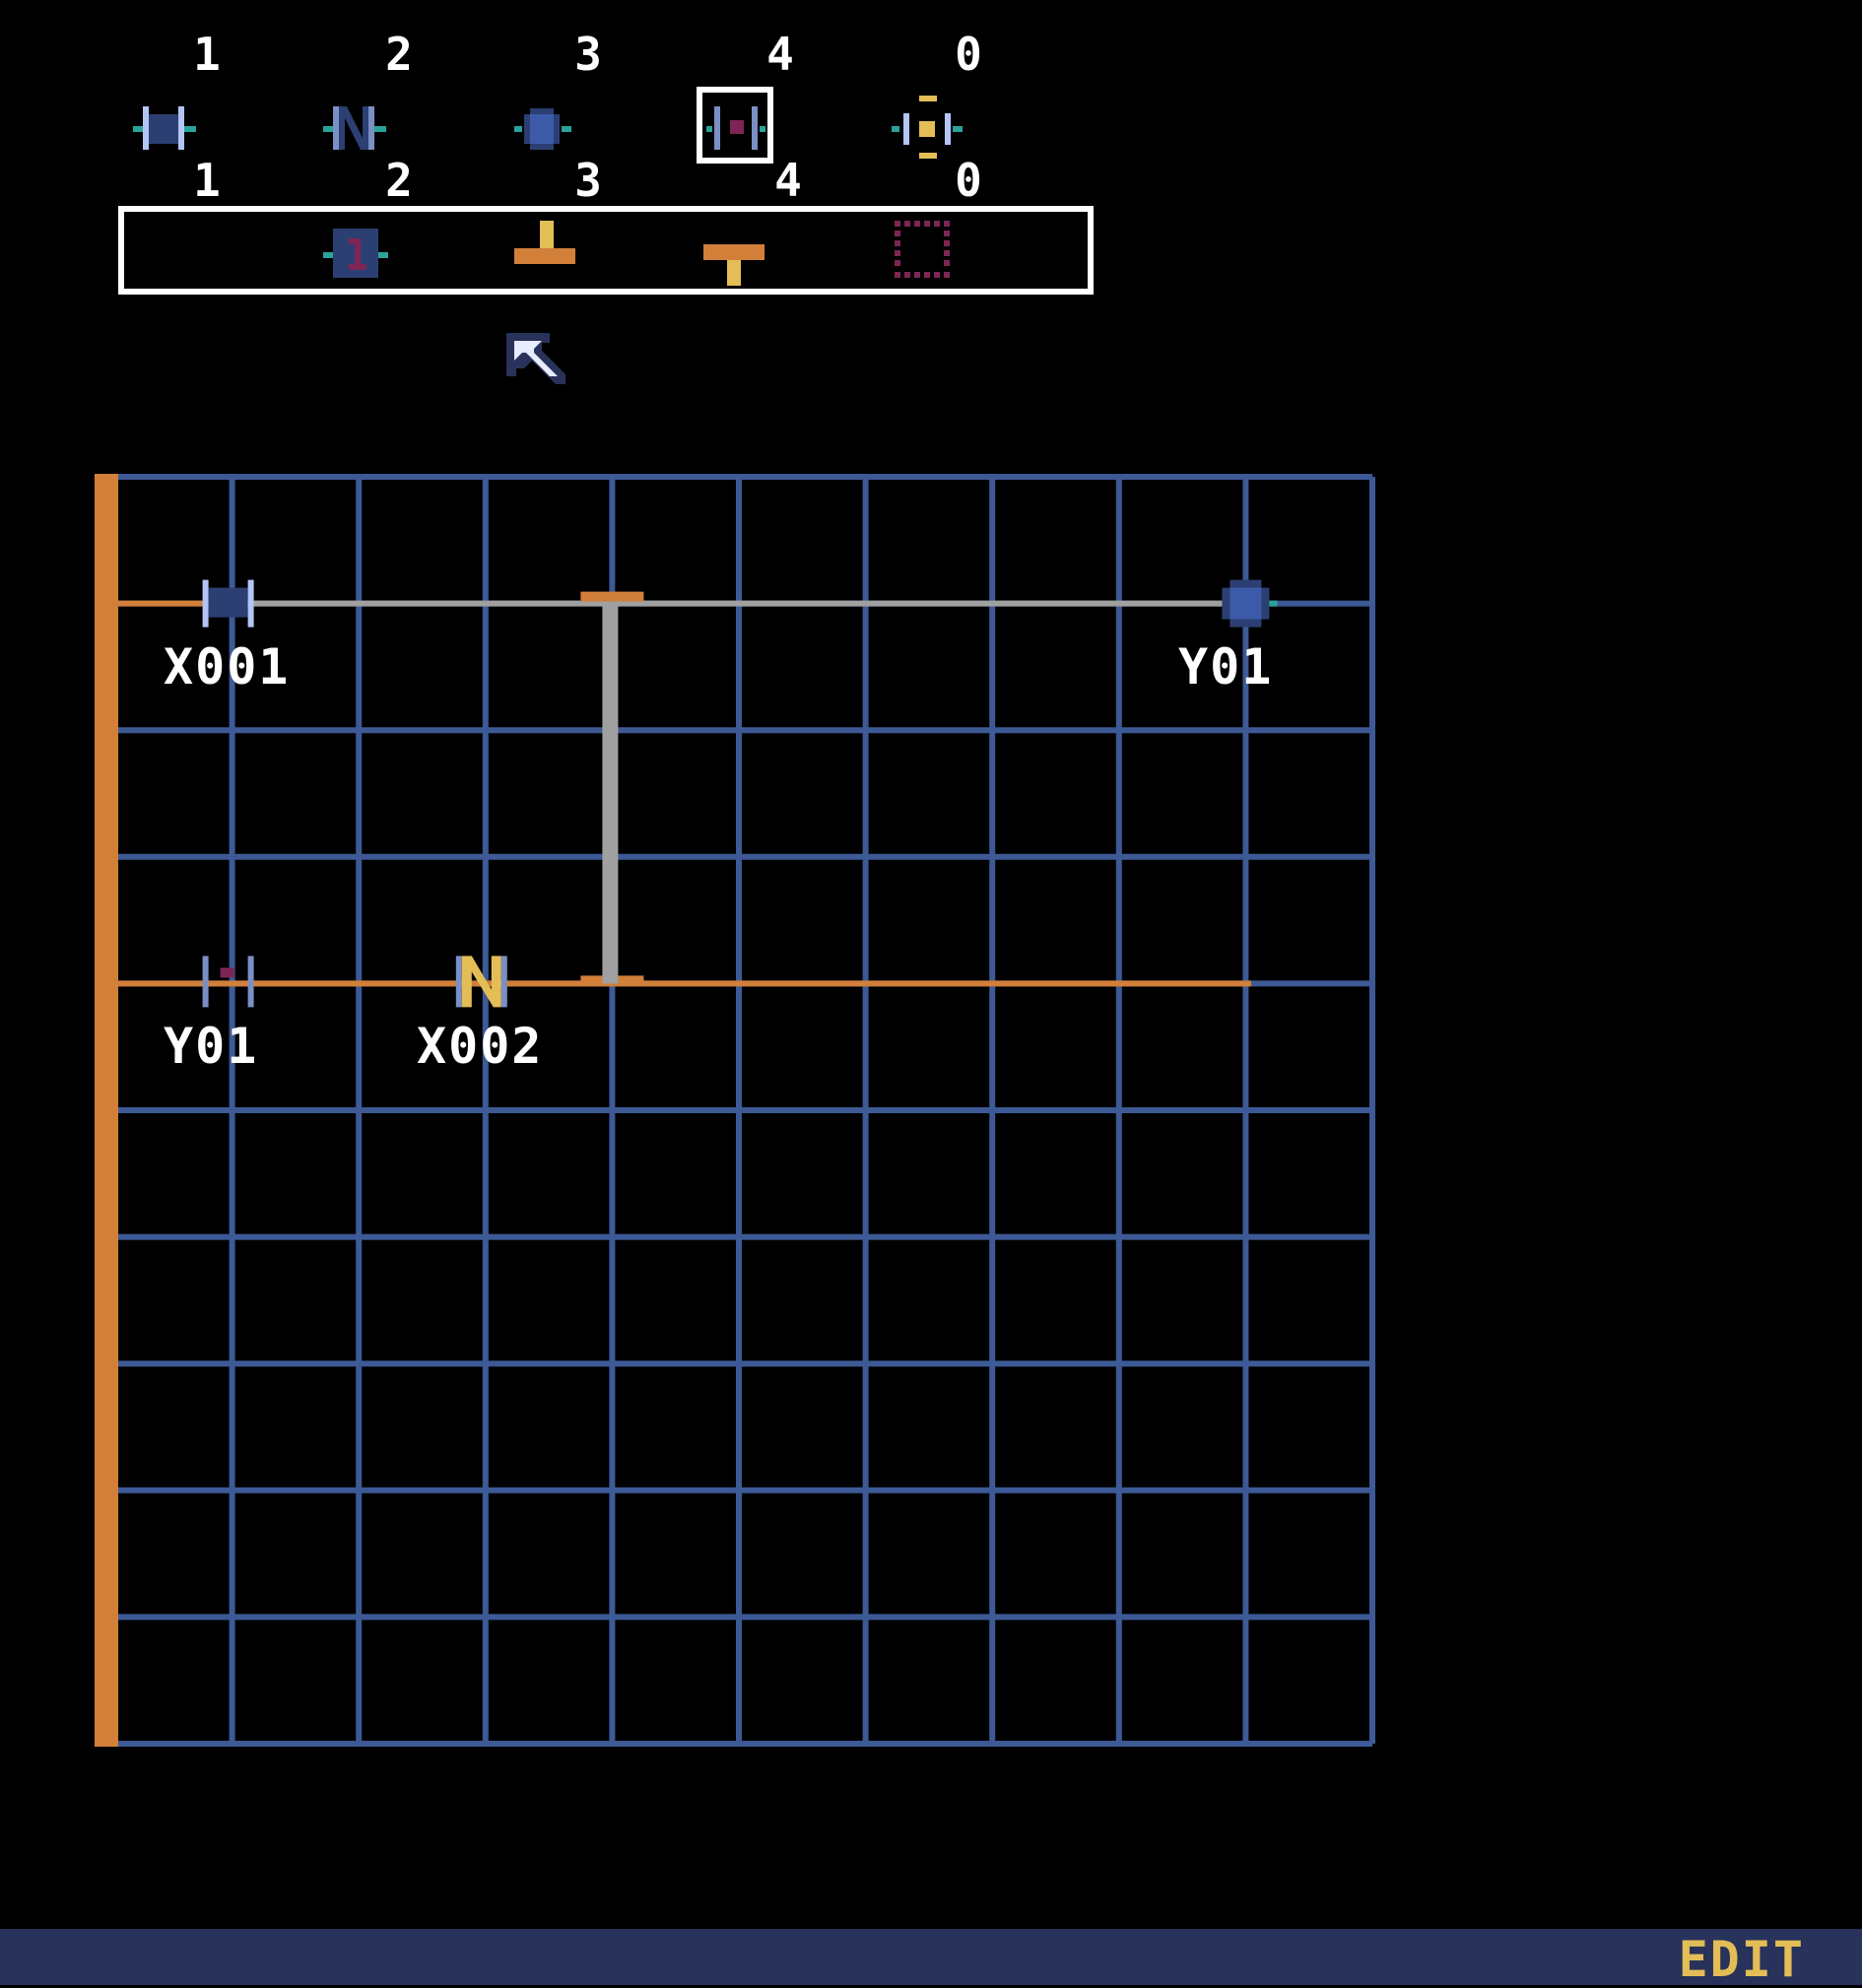 This screenshot has width=1862, height=1988. Describe the element at coordinates (107, 1111) in the screenshot. I see `left-power-rail` at that location.